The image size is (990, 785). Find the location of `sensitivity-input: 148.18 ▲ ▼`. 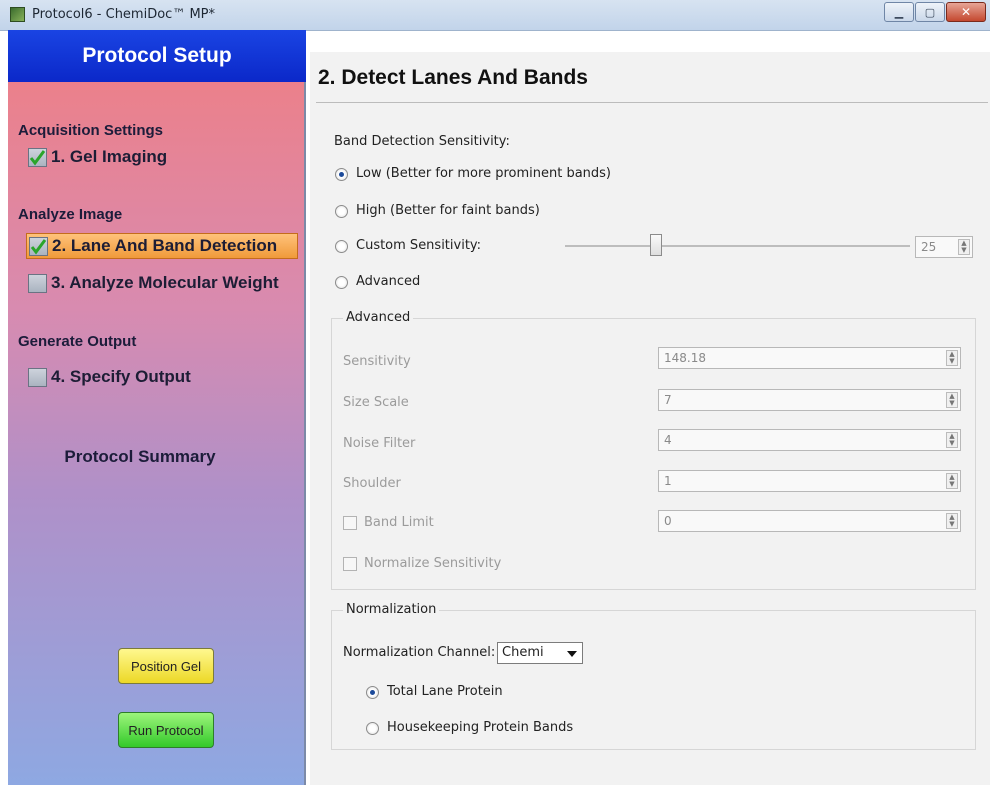

sensitivity-input: 148.18 ▲ ▼ is located at coordinates (809, 358).